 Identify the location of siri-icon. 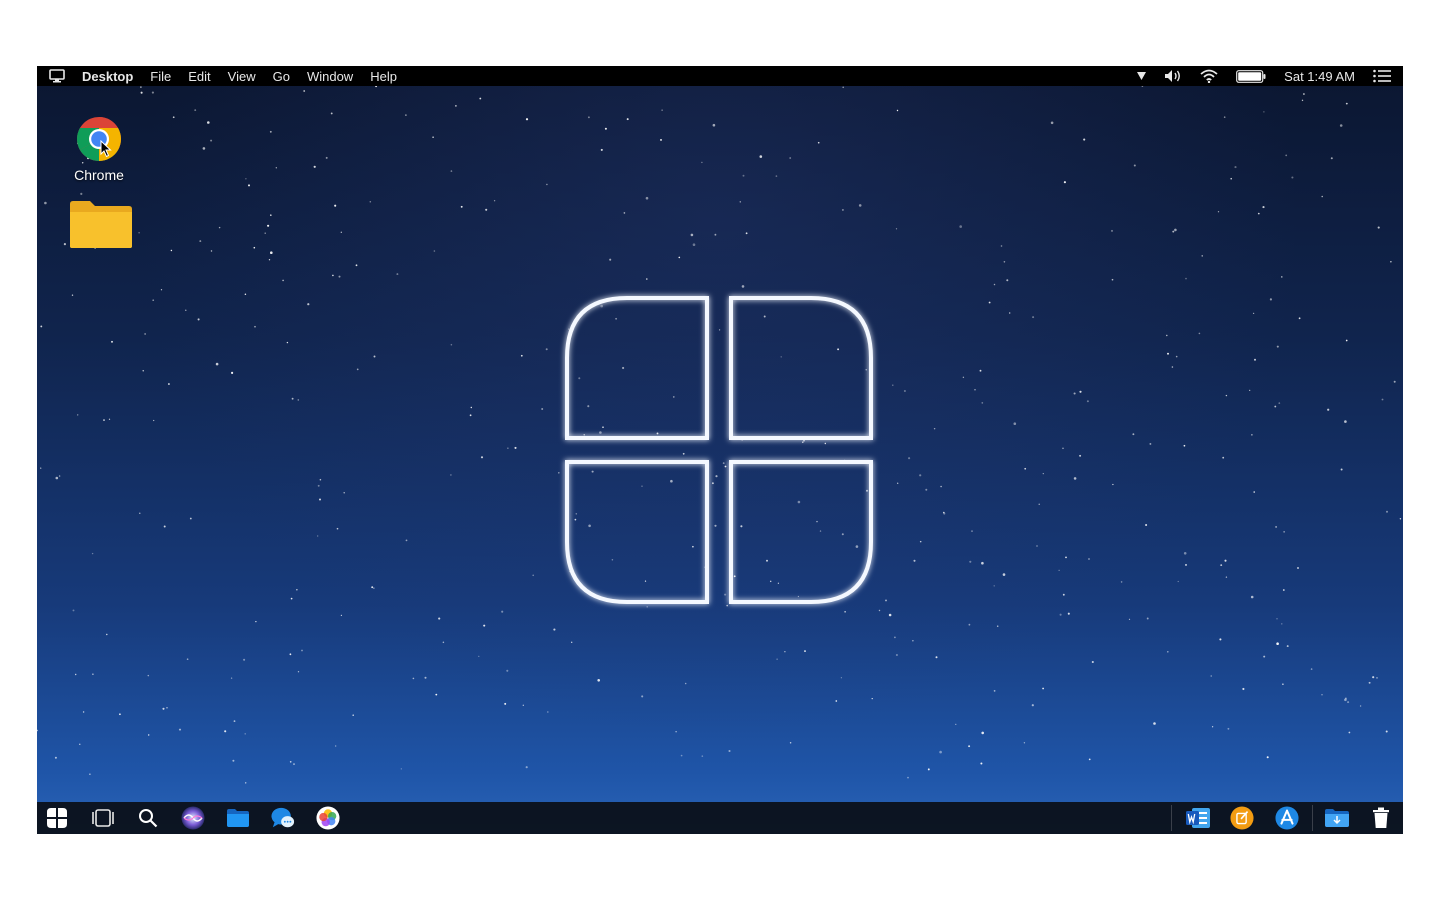
(193, 818).